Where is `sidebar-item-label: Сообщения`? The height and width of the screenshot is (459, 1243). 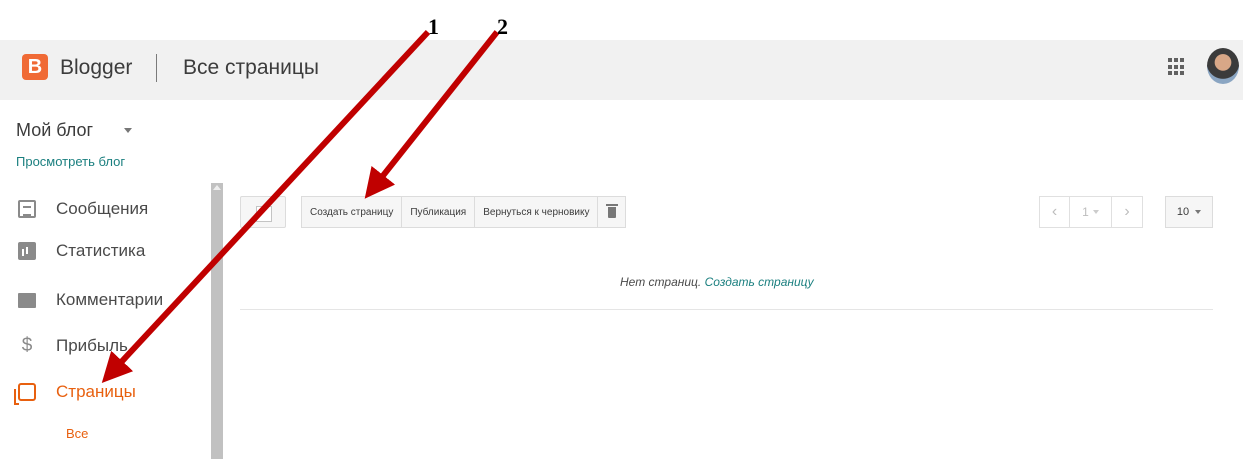 sidebar-item-label: Сообщения is located at coordinates (102, 208).